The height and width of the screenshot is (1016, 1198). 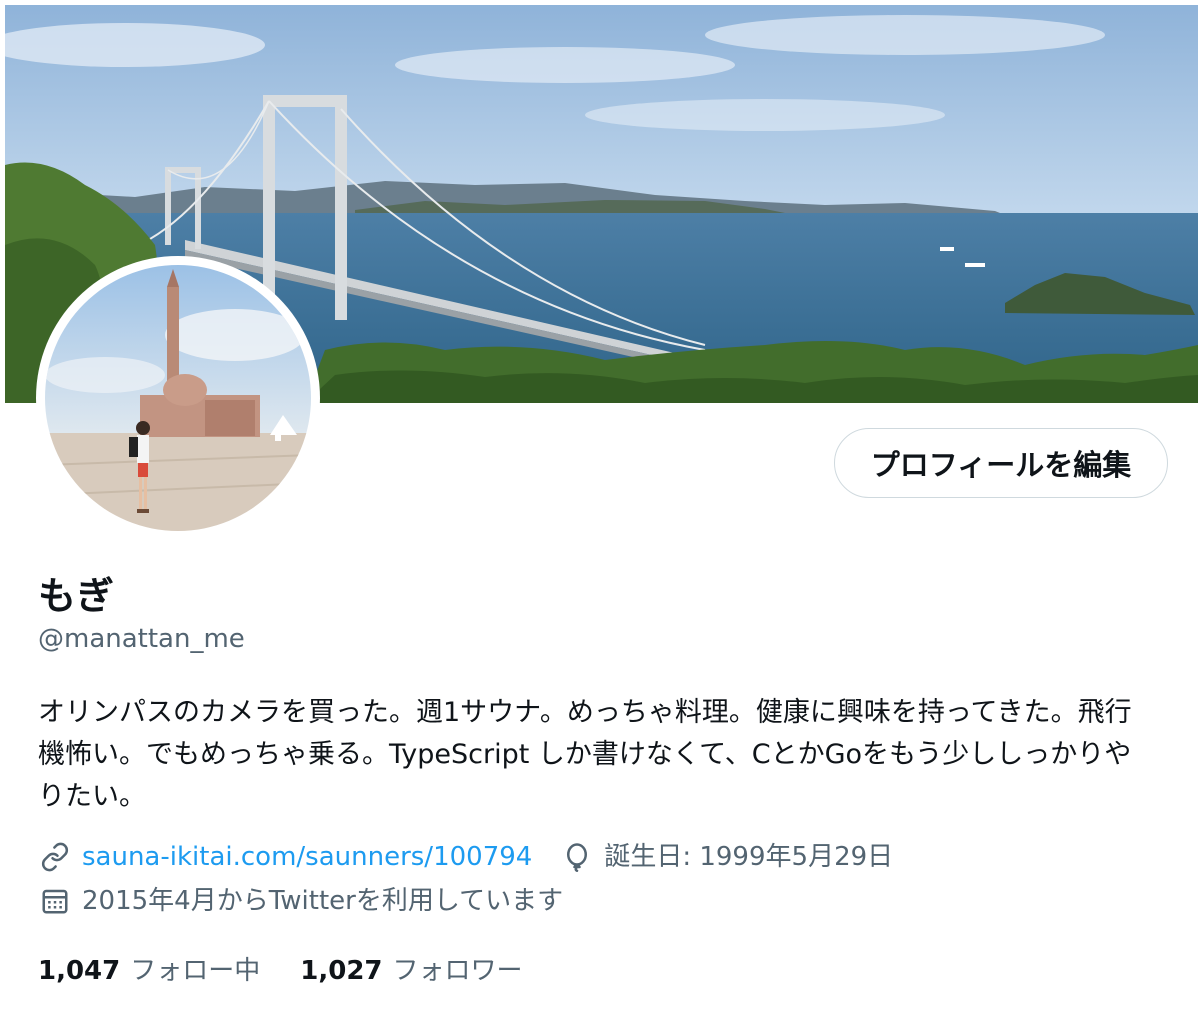 I want to click on profile-meta-row: 2015年4月からTwitterを利用しています, so click(x=300, y=901).